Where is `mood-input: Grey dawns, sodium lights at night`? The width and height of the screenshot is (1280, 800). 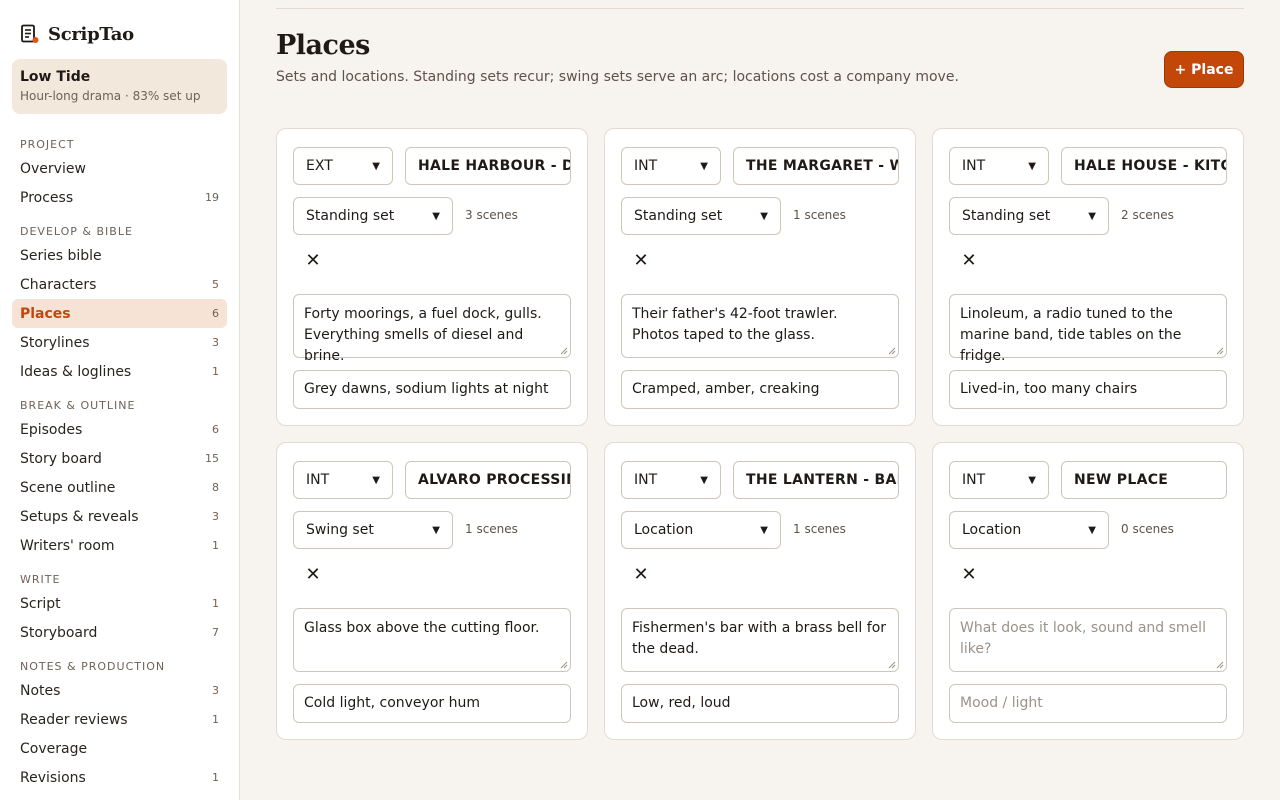 mood-input: Grey dawns, sodium lights at night is located at coordinates (432, 389).